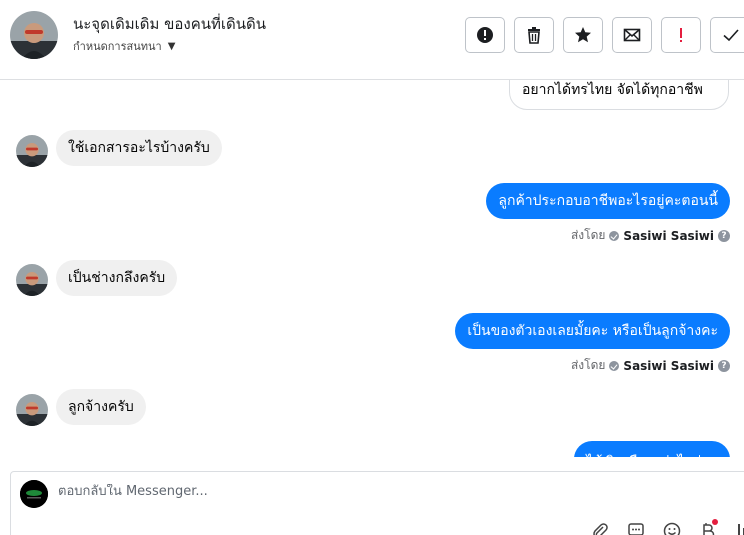 This screenshot has height=535, width=744. I want to click on contact-name: นะจุดเดิมเดิม ของคนที่เดินดิน, so click(169, 24).